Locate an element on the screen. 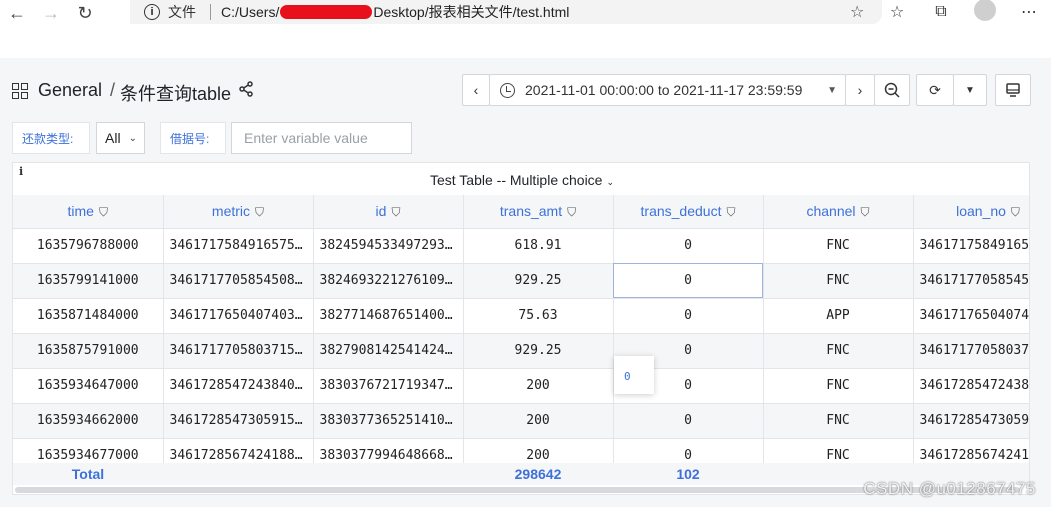 The image size is (1051, 507). column-header: time ⛉ is located at coordinates (88, 212).